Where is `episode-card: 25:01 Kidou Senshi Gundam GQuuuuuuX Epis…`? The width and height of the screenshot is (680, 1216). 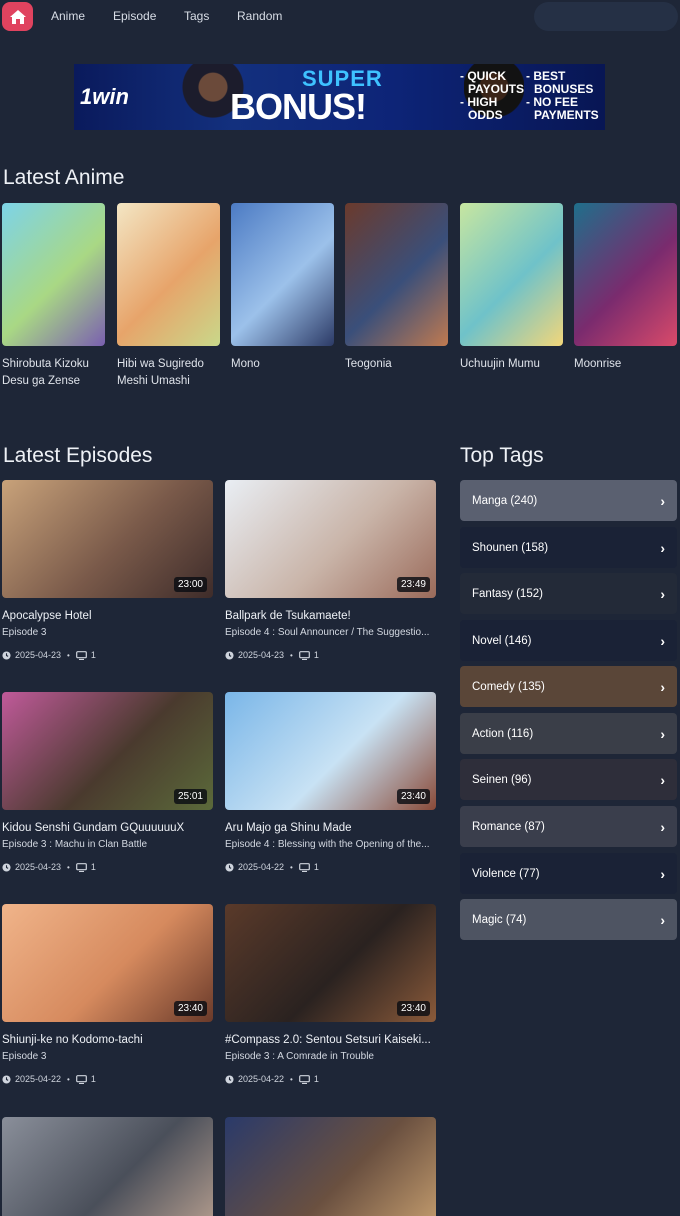 episode-card: 25:01 Kidou Senshi Gundam GQuuuuuuX Epis… is located at coordinates (107, 782).